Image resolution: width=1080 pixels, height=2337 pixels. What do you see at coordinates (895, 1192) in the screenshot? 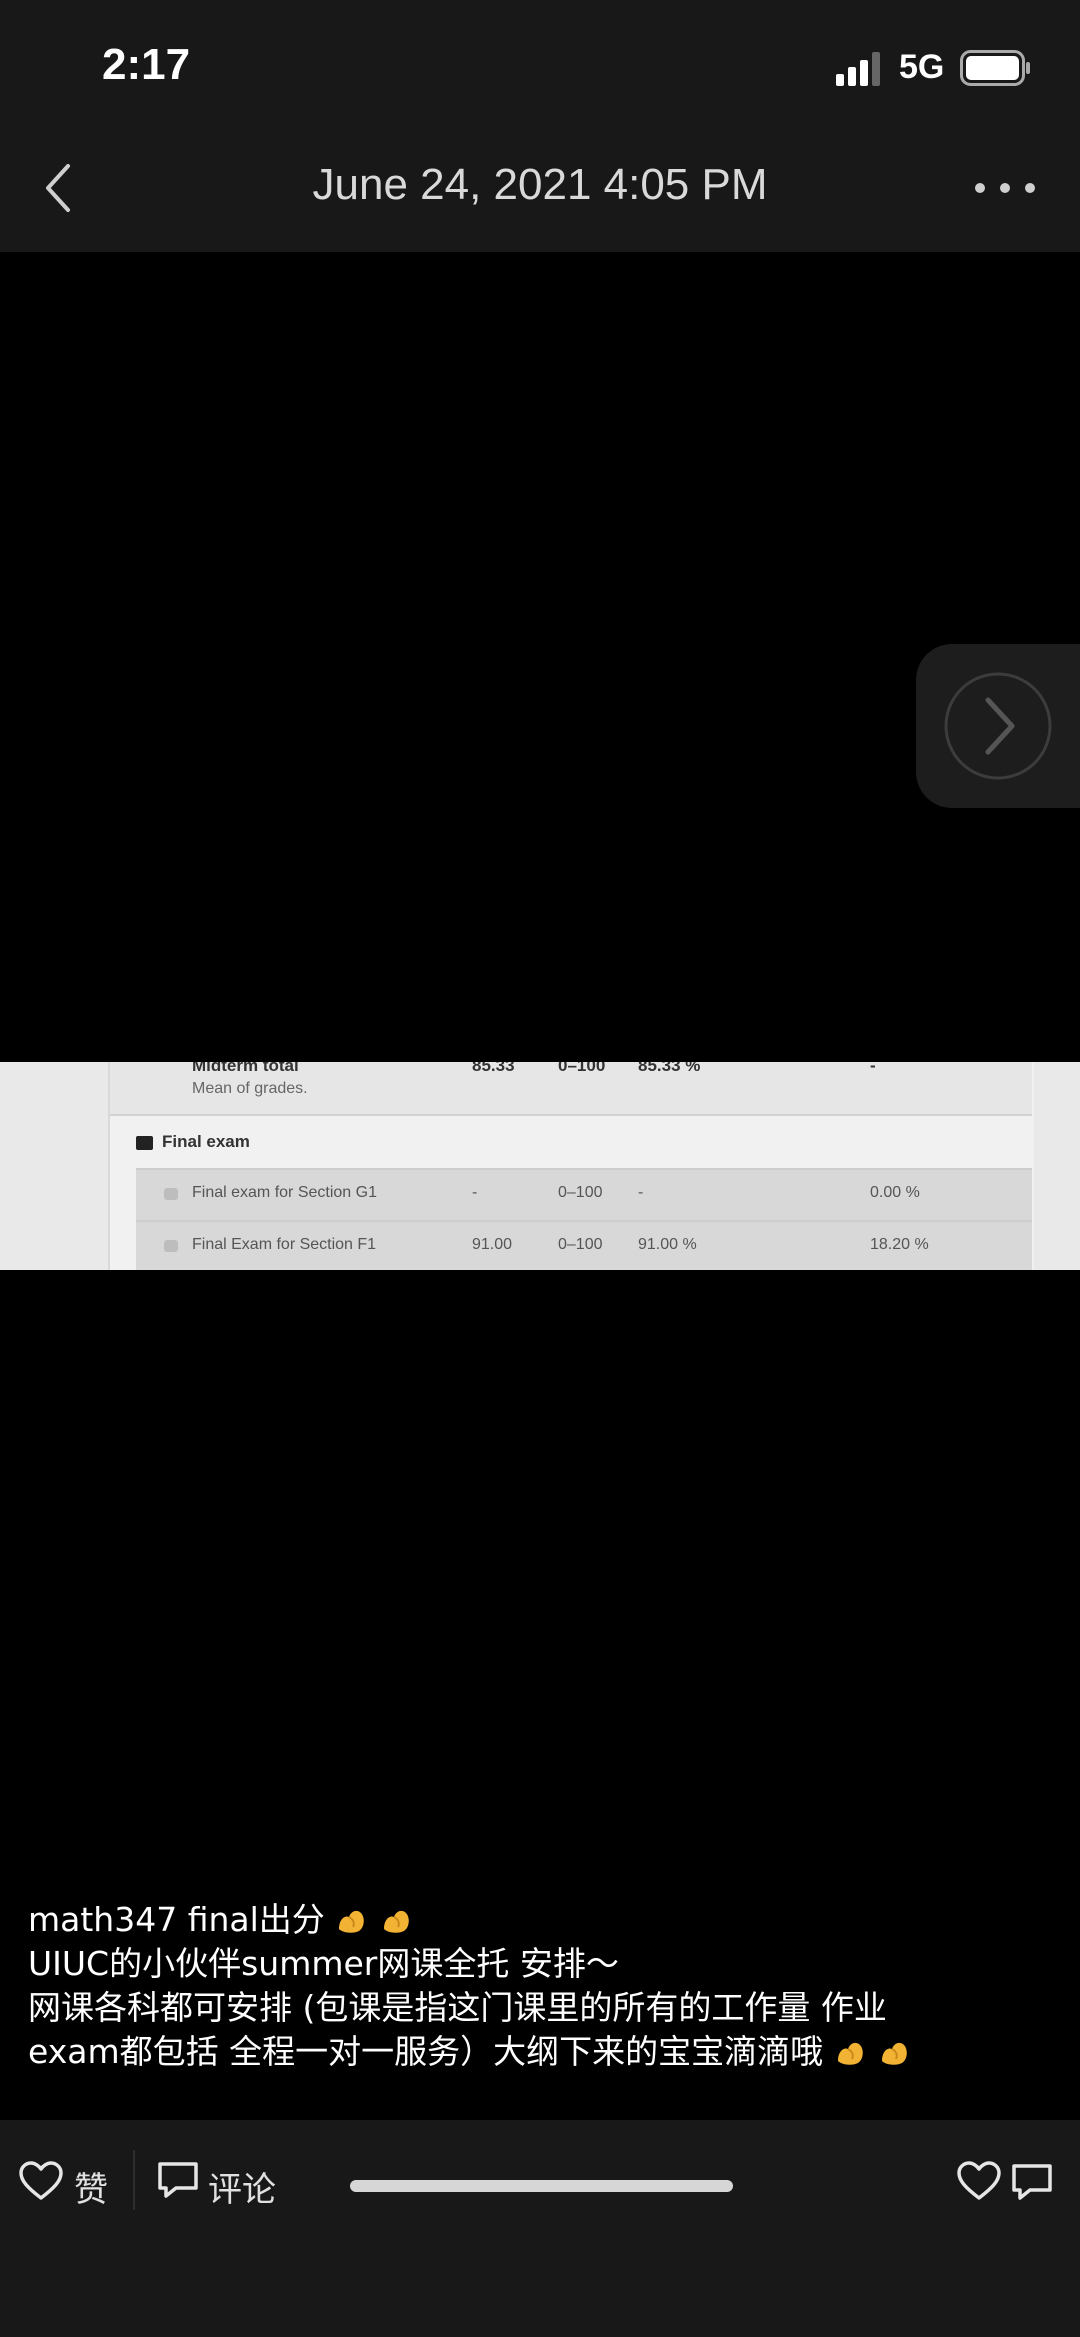
I see `contribution-cell: 0.00 %` at bounding box center [895, 1192].